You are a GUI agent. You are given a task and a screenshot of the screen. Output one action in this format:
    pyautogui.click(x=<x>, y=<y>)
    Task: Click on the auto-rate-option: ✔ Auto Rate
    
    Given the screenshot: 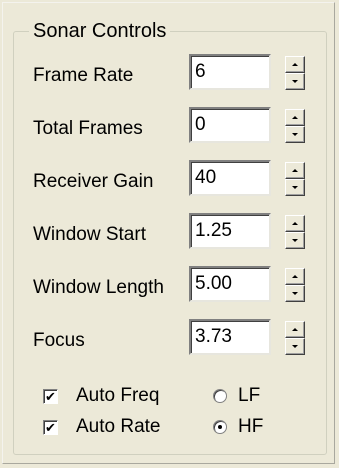 What is the action you would take?
    pyautogui.click(x=103, y=428)
    